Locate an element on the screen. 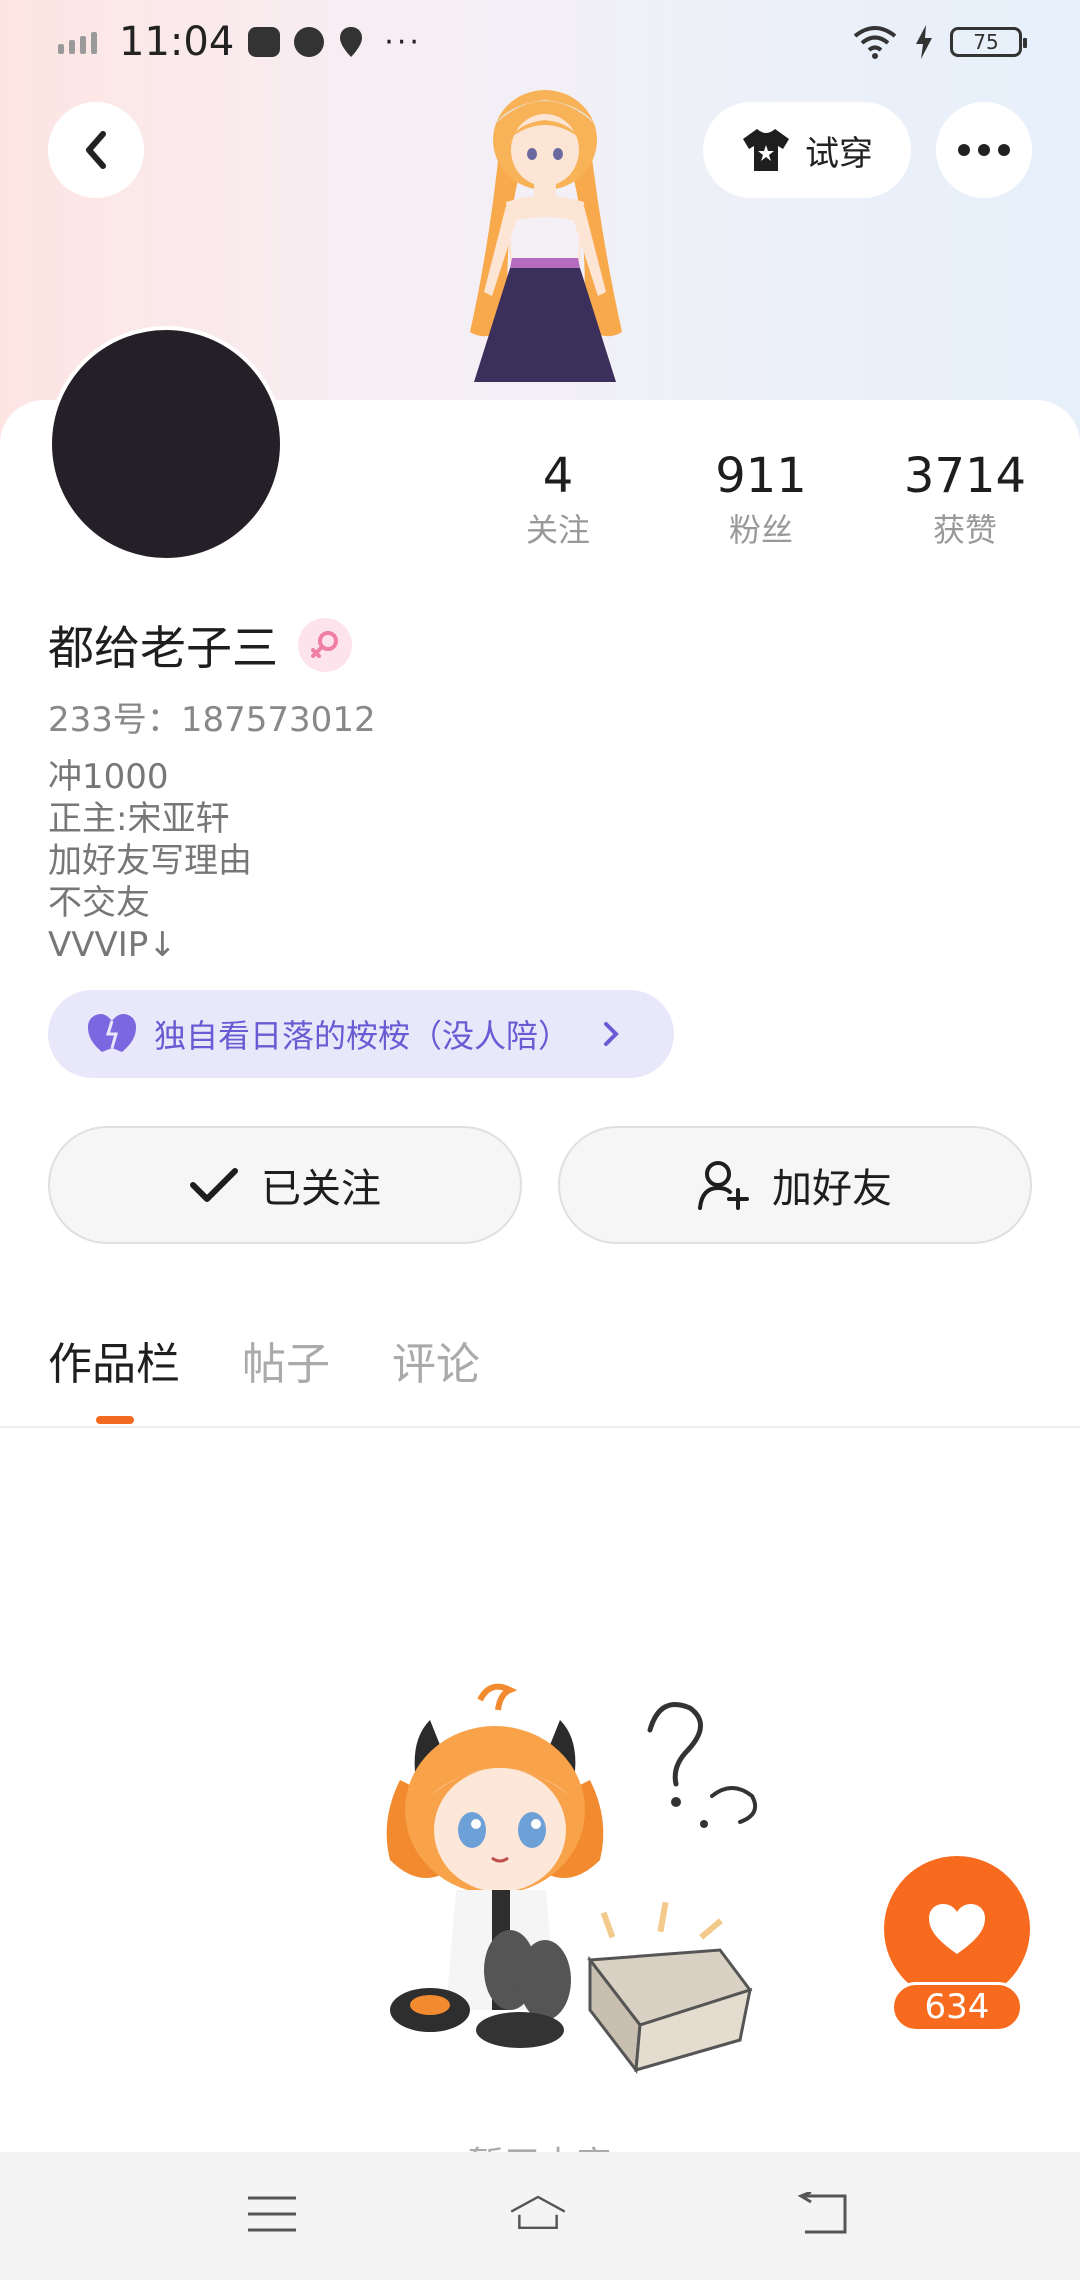 Image resolution: width=1080 pixels, height=2280 pixels. signal-icon is located at coordinates (77, 42).